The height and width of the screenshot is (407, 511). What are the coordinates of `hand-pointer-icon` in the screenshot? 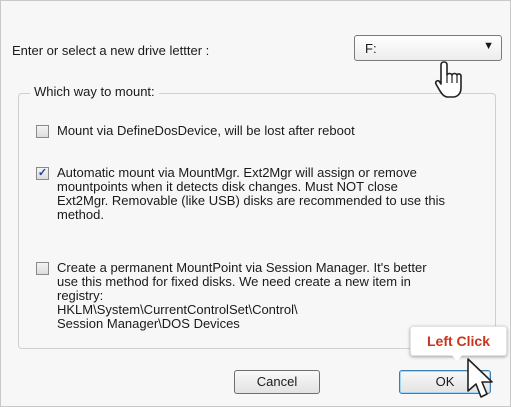 It's located at (448, 79).